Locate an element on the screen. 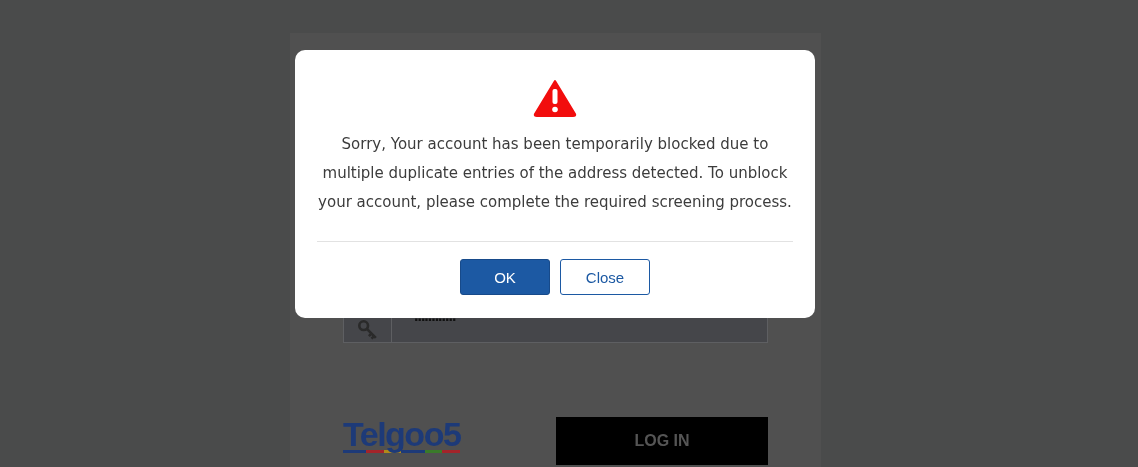 The width and height of the screenshot is (1138, 467). key-icon is located at coordinates (367, 330).